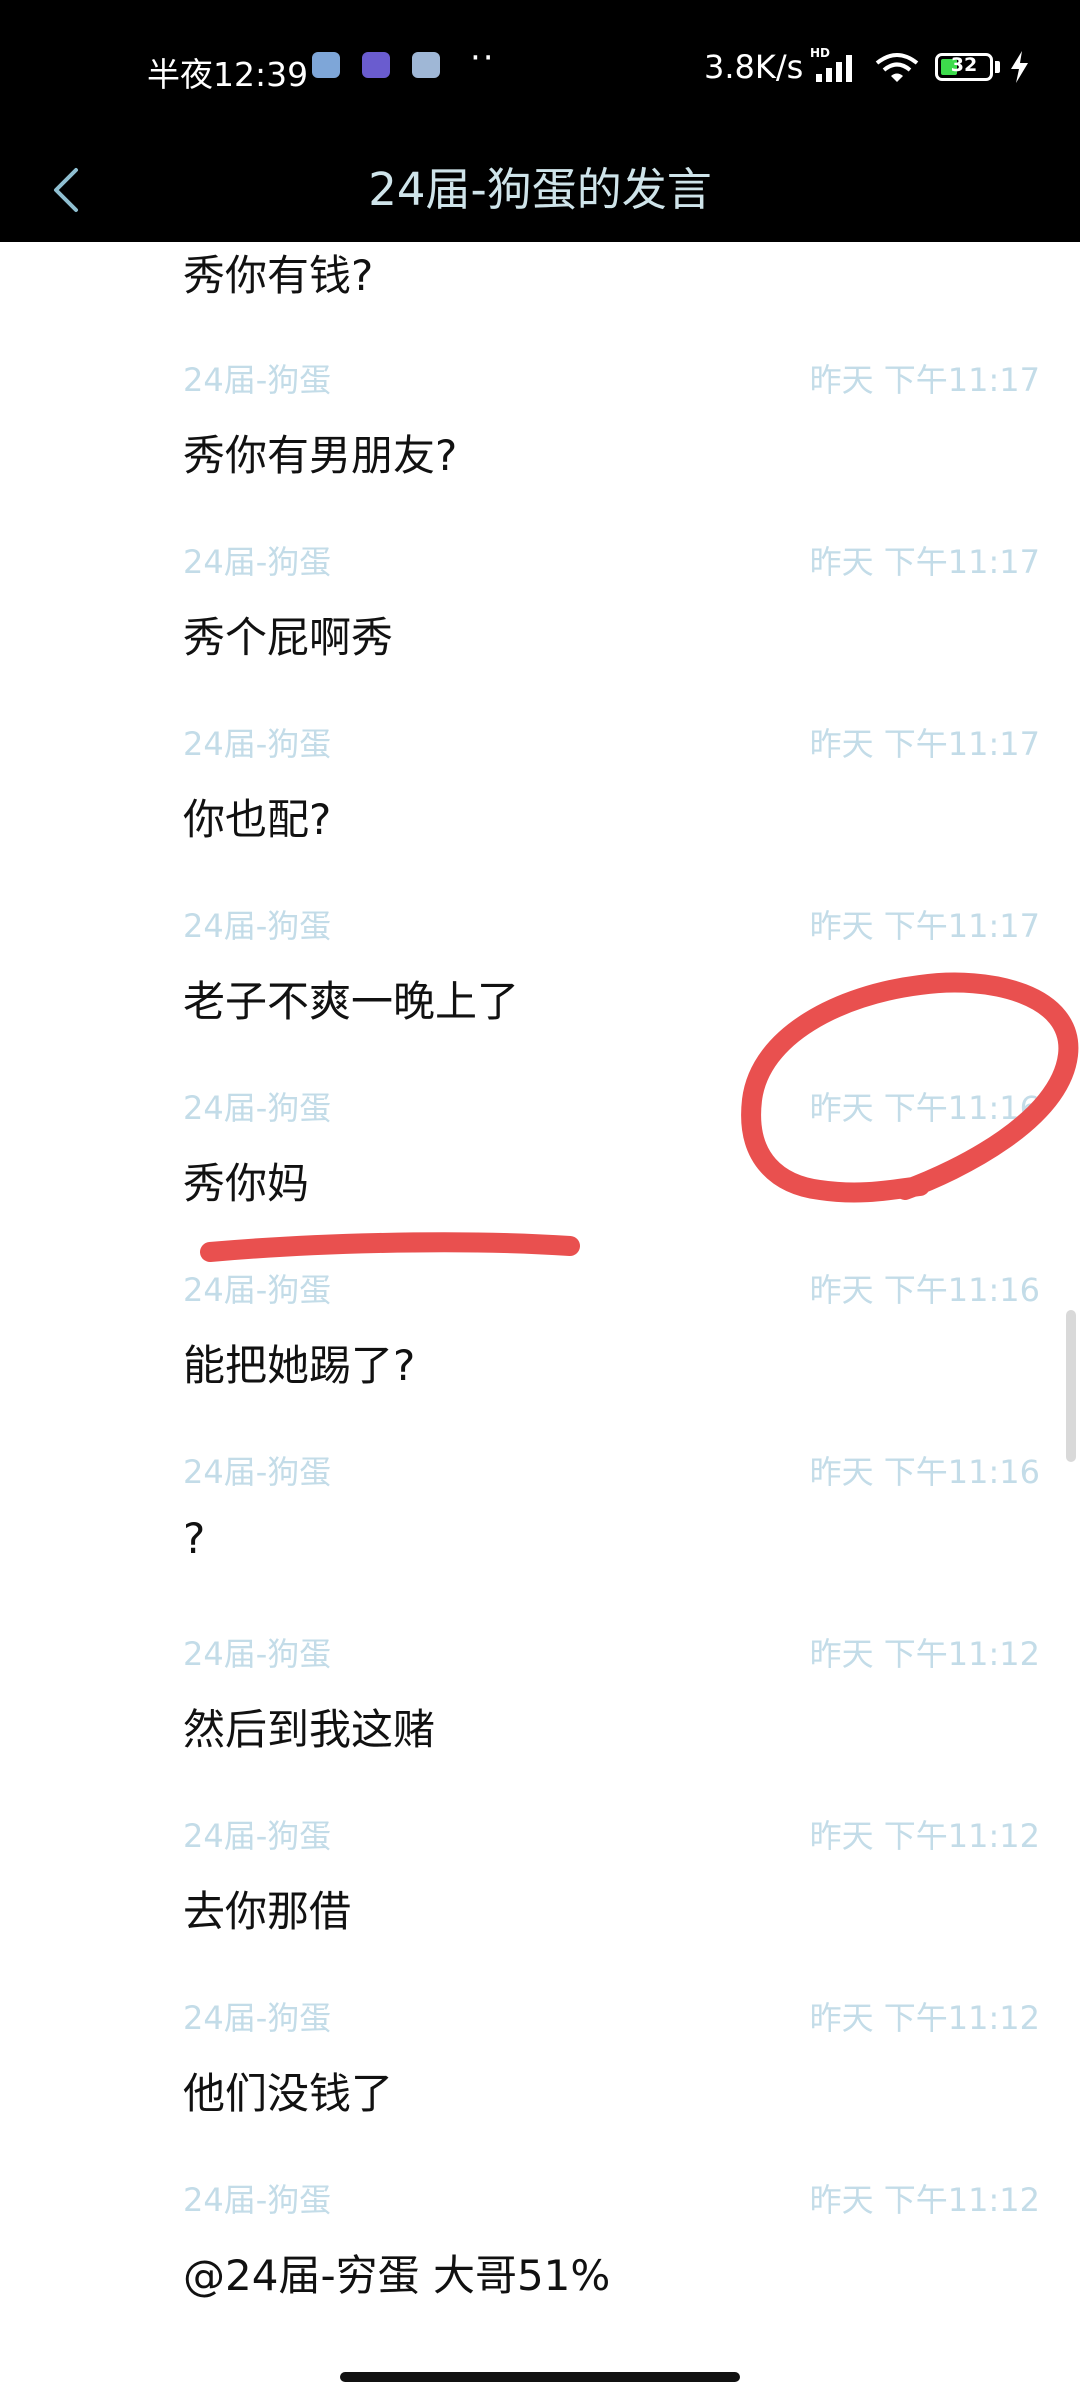  What do you see at coordinates (309, 1729) in the screenshot?
I see `message-text: 然后到我这赌` at bounding box center [309, 1729].